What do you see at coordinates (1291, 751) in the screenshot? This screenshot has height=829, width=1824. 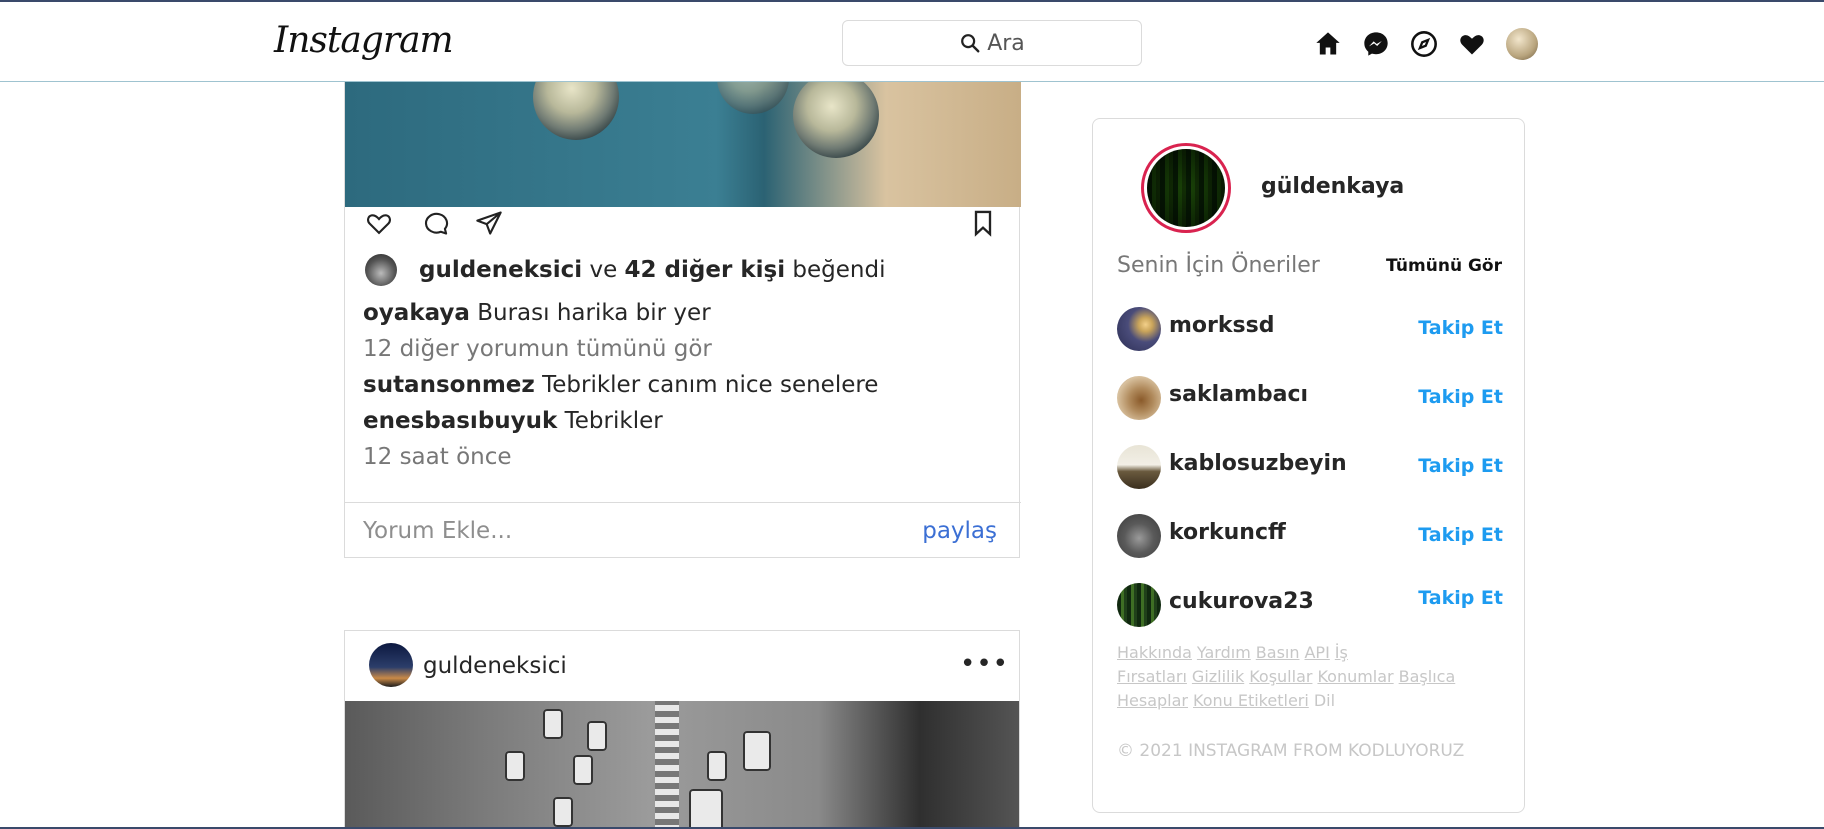 I see `copyright: © 2021 INSTAGRAM FROM KODLUYORUZ` at bounding box center [1291, 751].